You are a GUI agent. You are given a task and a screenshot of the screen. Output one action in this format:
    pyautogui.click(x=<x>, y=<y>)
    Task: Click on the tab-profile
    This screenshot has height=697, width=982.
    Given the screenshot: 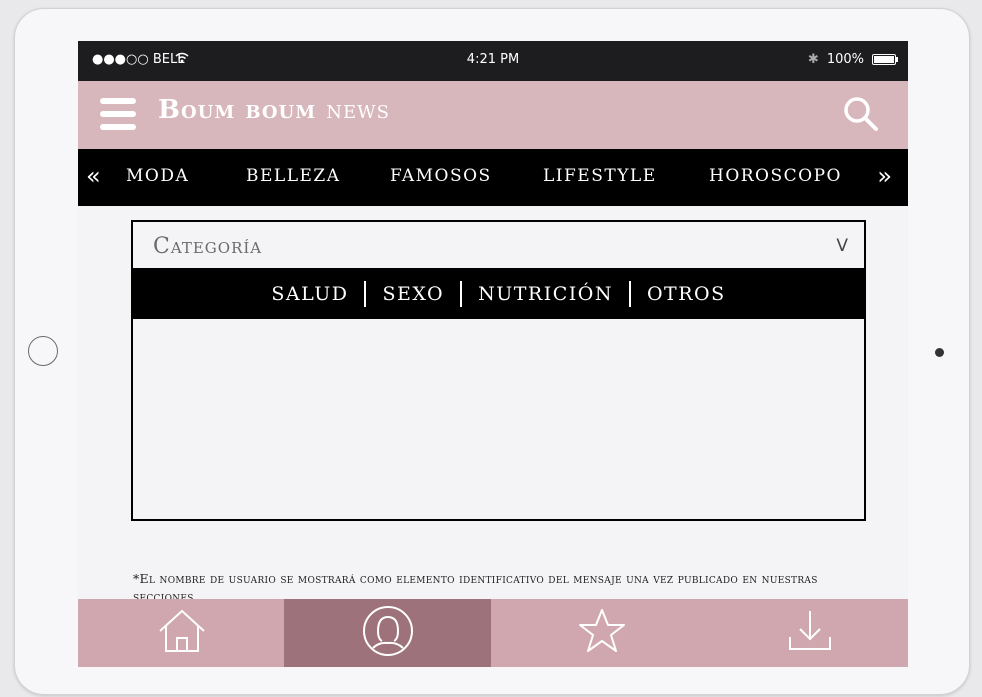 What is the action you would take?
    pyautogui.click(x=387, y=633)
    